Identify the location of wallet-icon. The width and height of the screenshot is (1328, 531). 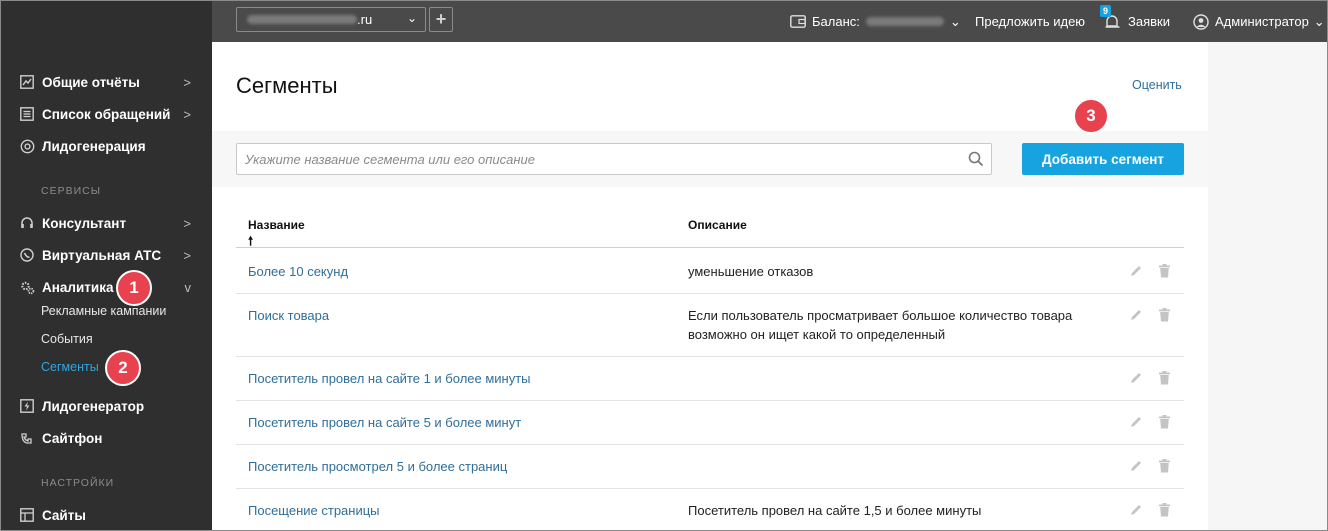
(798, 21).